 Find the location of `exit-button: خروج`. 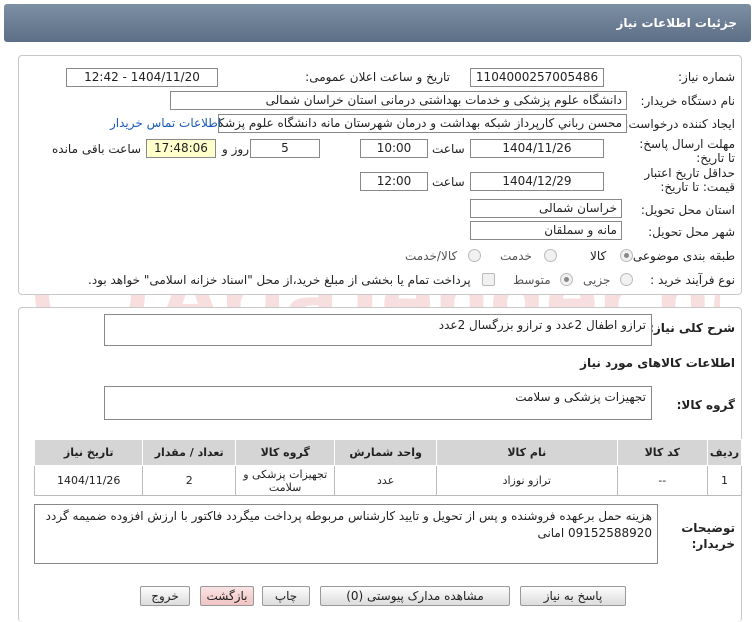

exit-button: خروج is located at coordinates (165, 596).